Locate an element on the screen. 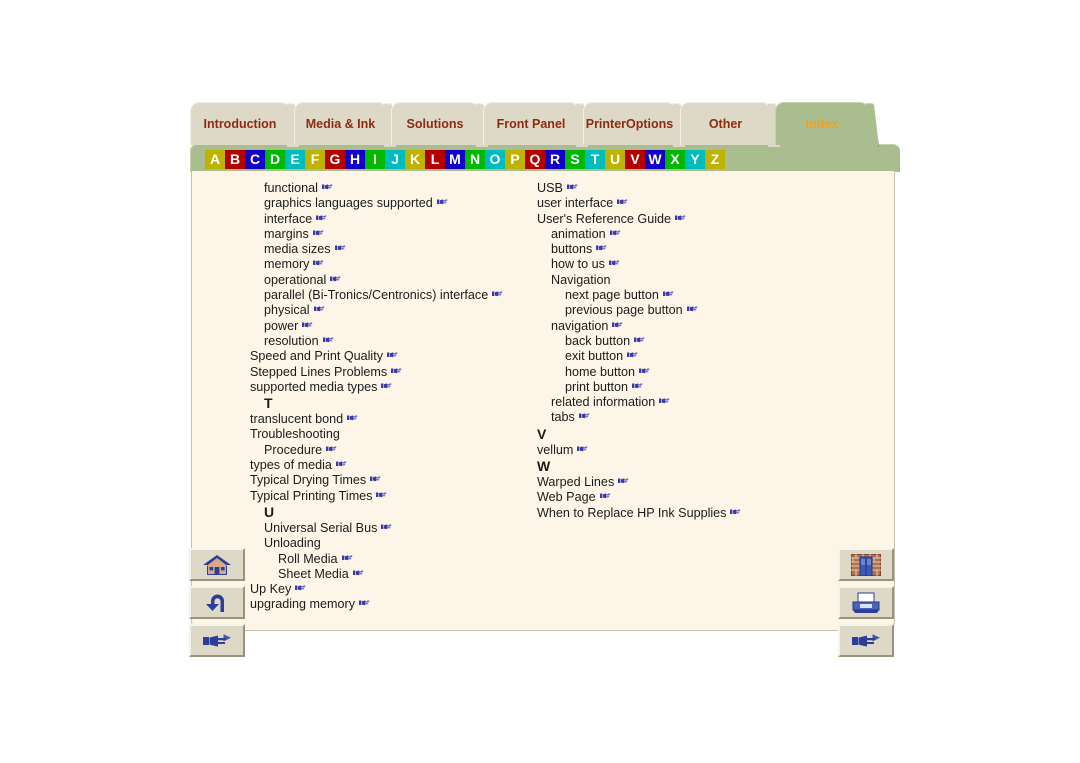 This screenshot has width=1080, height=763. index-entry: next page button is located at coordinates (687, 295).